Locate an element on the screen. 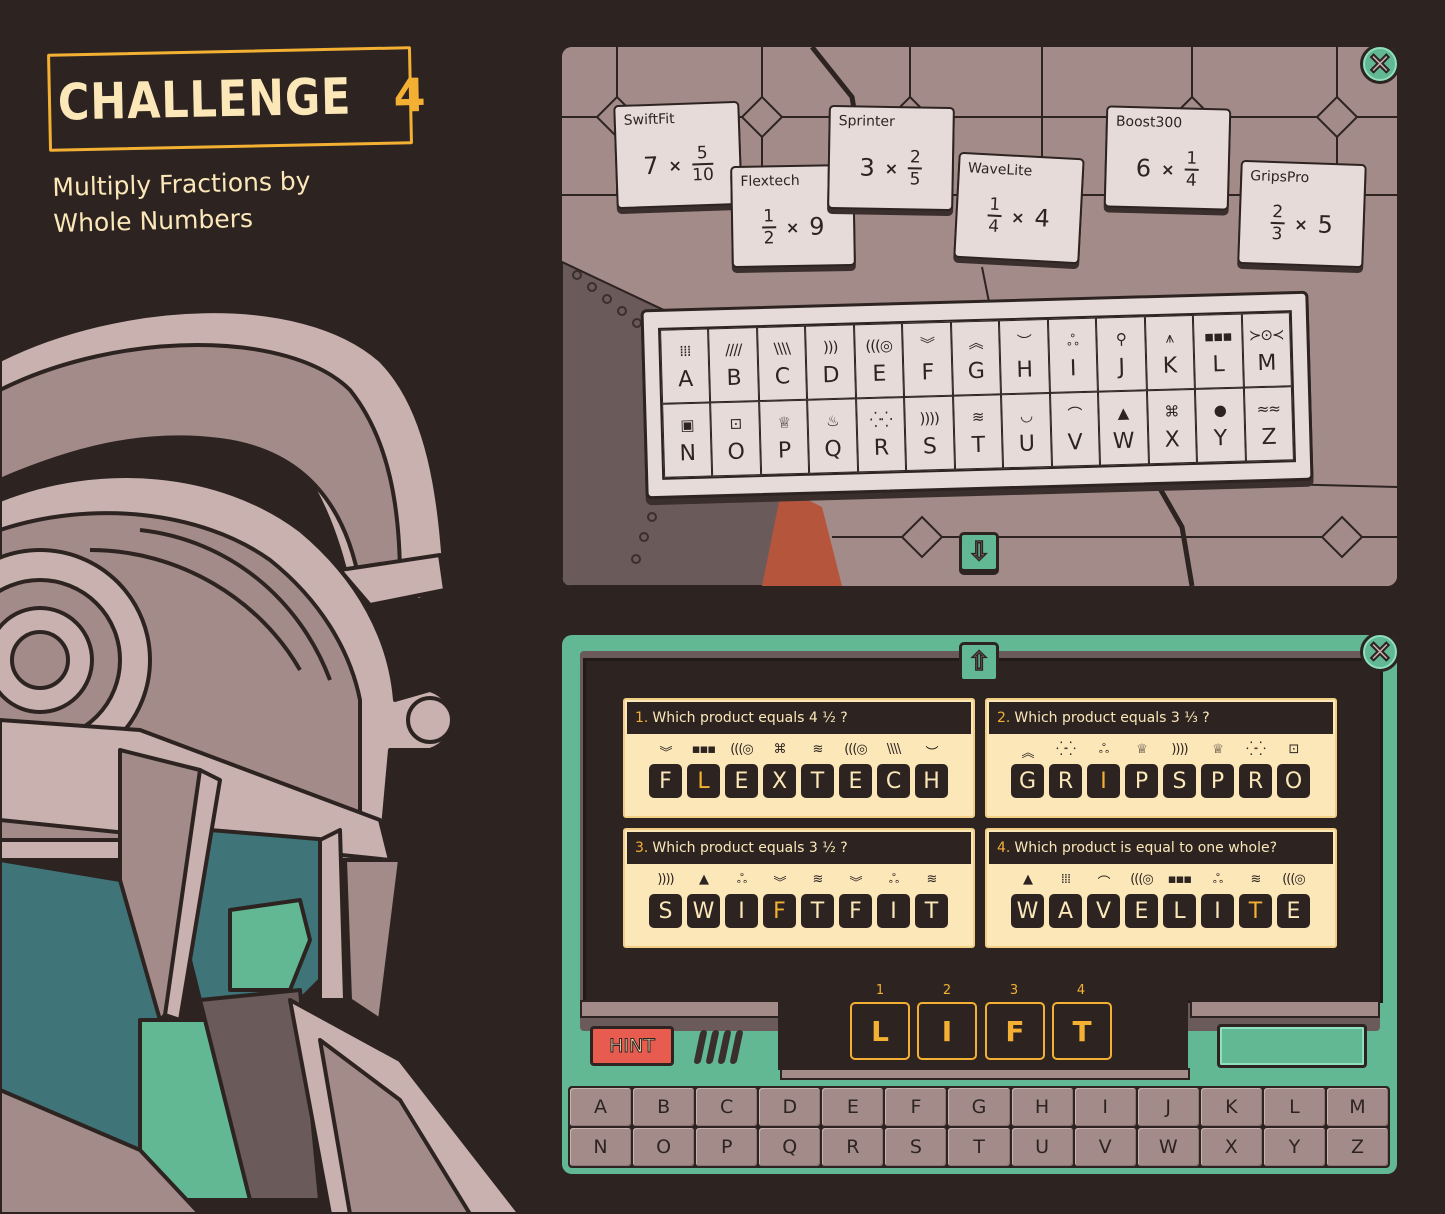 The image size is (1445, 1214). cipher-symbol-icon: ≋ is located at coordinates (1256, 879).